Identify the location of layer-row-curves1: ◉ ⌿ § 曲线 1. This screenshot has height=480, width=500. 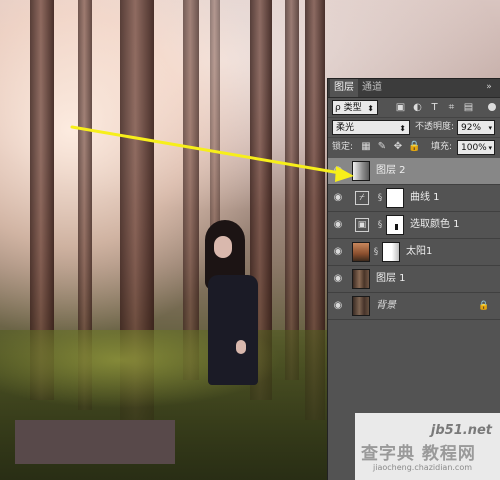
(414, 198).